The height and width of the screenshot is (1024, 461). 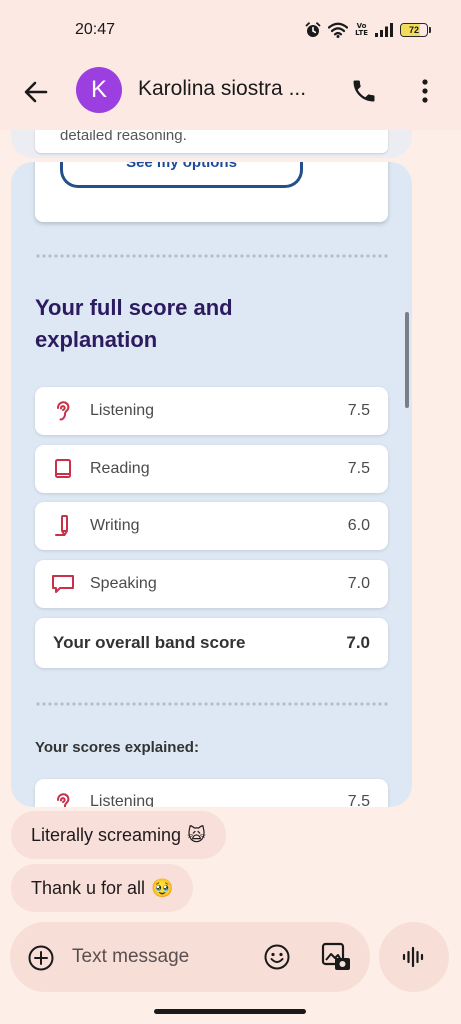 I want to click on score-label: Speaking, so click(x=123, y=583).